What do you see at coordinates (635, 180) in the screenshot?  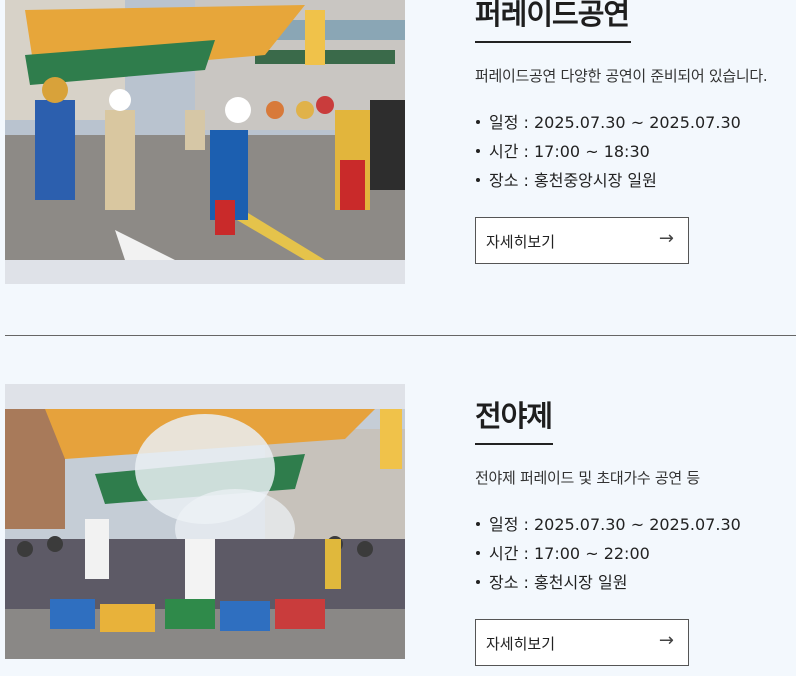 I see `event-place: 장소 : 홍천중앙시장 일원` at bounding box center [635, 180].